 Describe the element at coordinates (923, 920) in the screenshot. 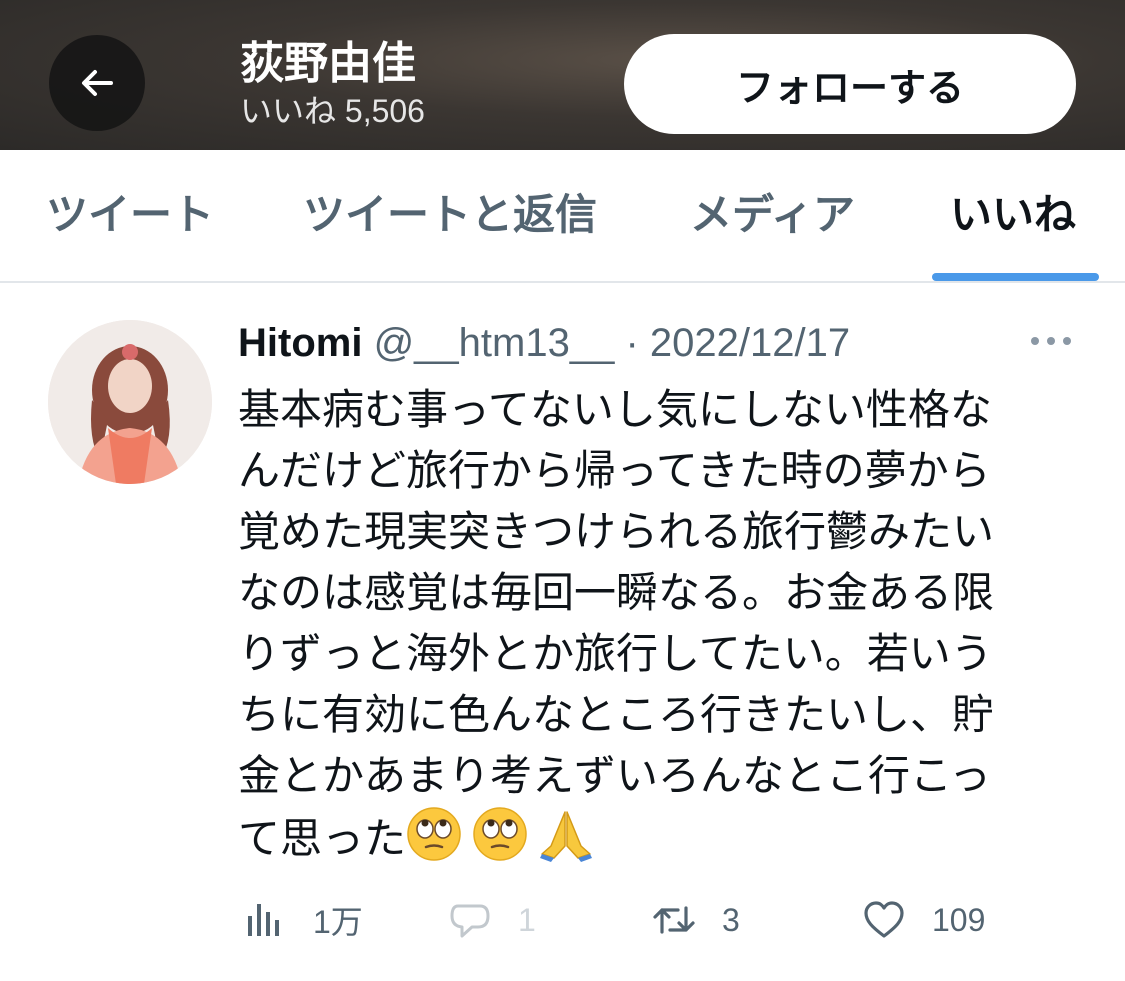

I see `like-button: 109` at that location.